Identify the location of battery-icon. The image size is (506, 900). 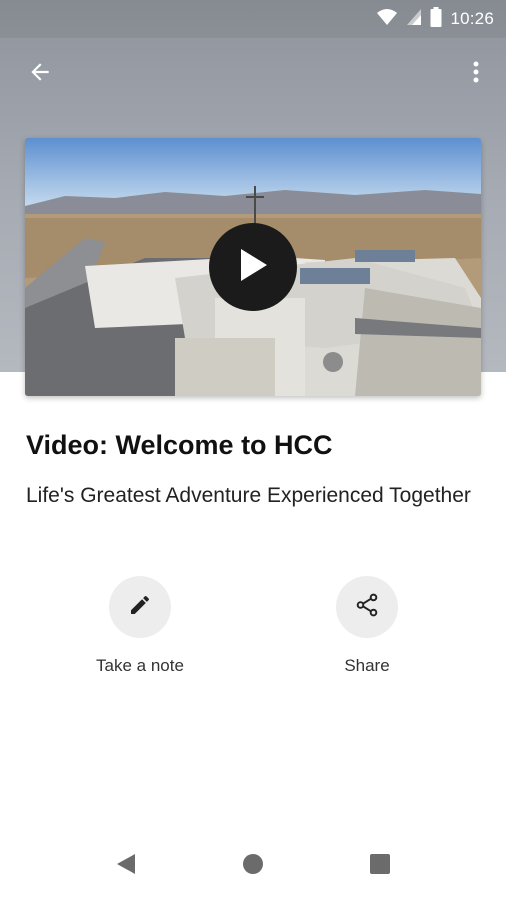
(436, 19).